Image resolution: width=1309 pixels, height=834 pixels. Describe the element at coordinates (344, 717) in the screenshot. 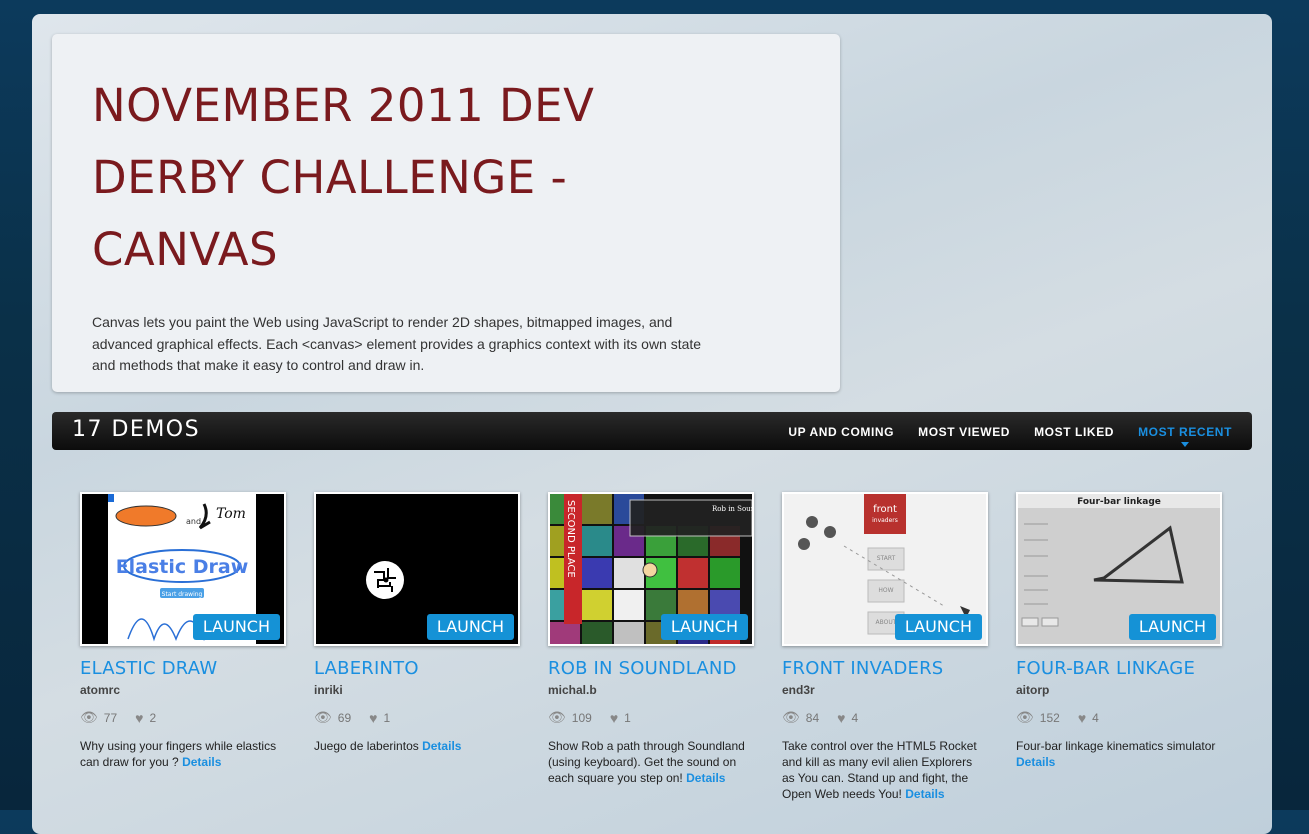

I see `view-count: 69` at that location.